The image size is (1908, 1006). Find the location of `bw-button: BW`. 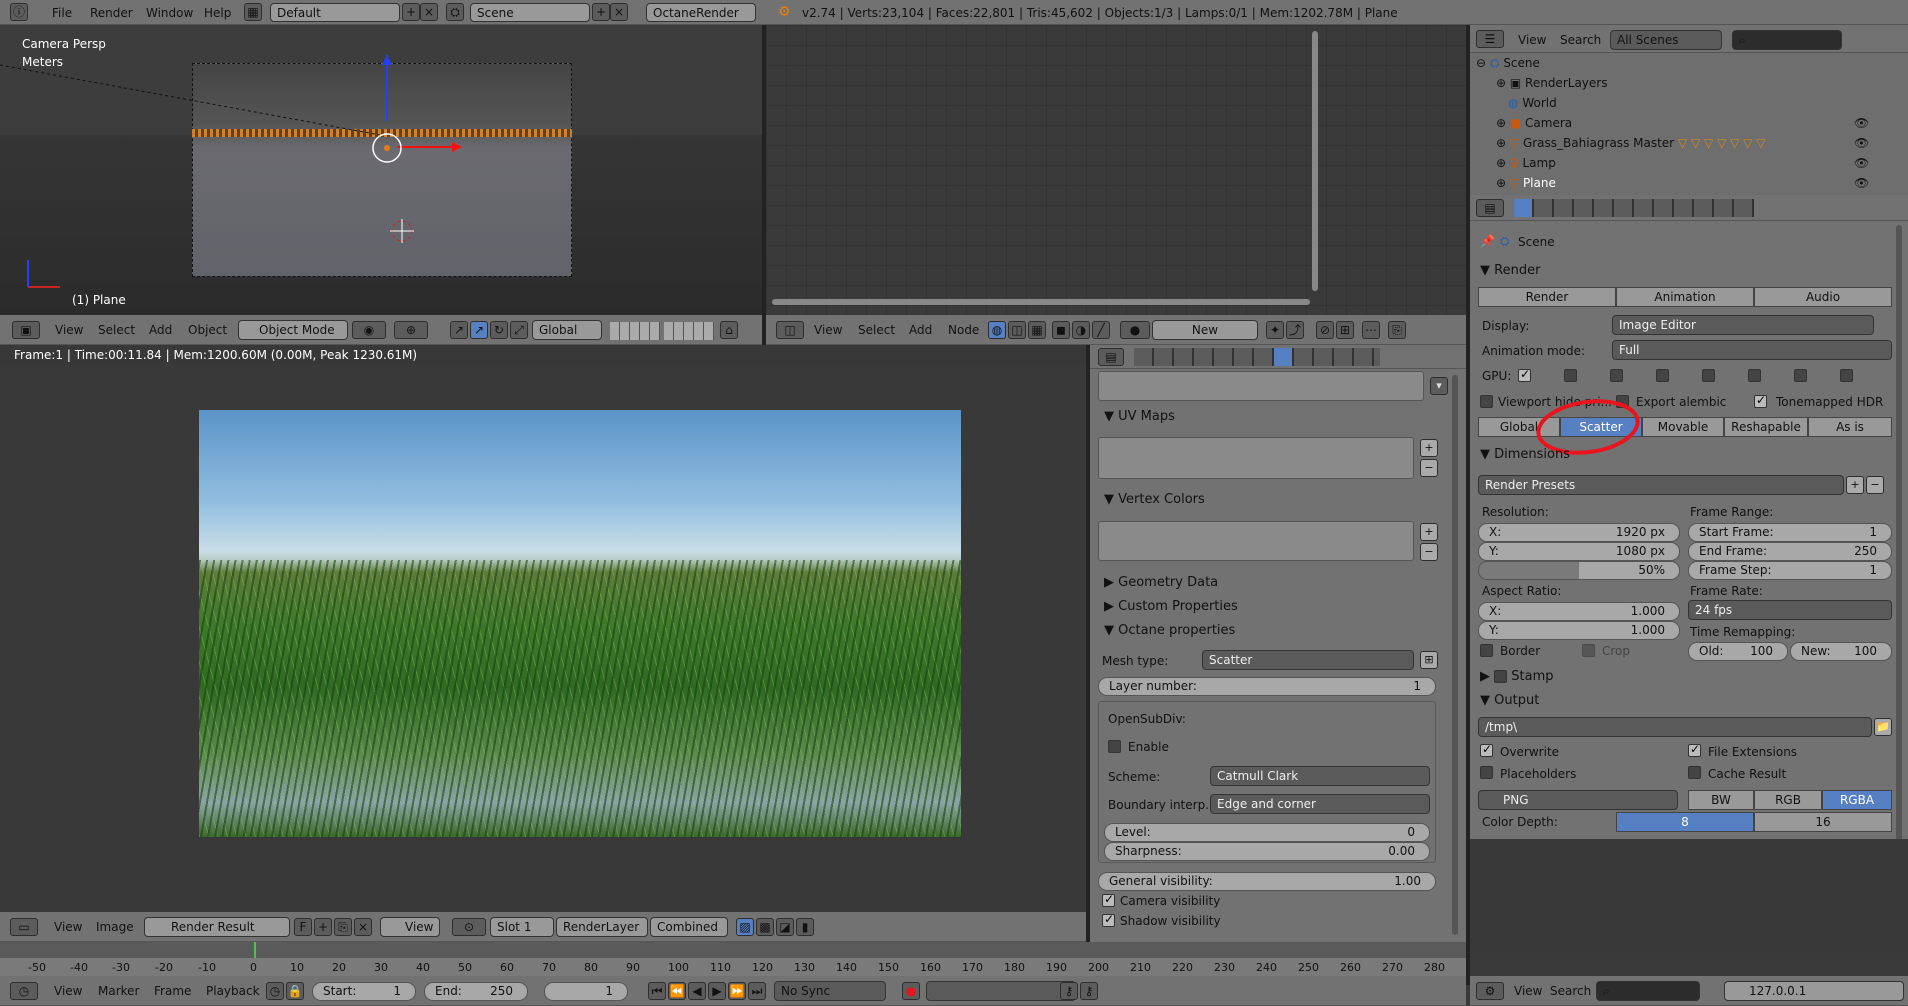

bw-button: BW is located at coordinates (1721, 800).